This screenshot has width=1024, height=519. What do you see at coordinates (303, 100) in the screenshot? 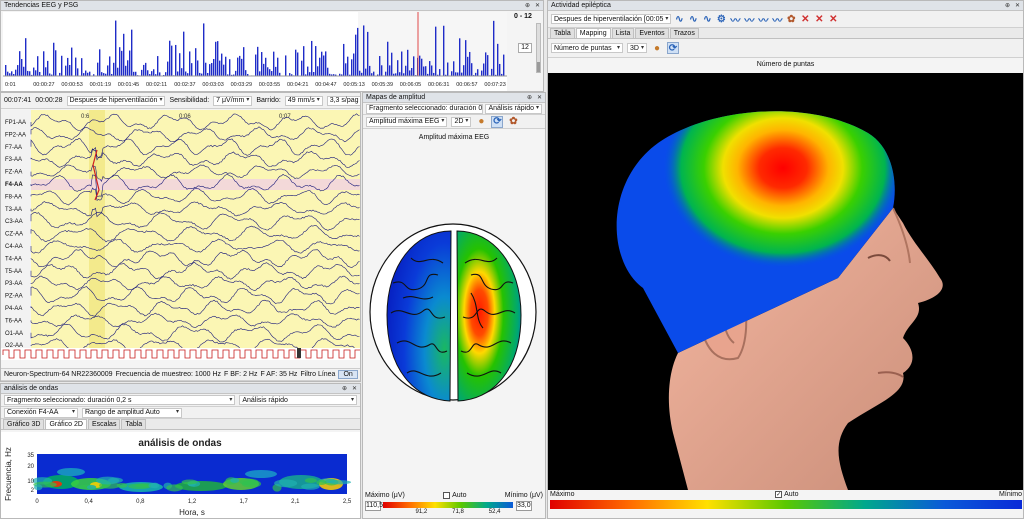
I see `sweep-select: 49 mm/s` at bounding box center [303, 100].